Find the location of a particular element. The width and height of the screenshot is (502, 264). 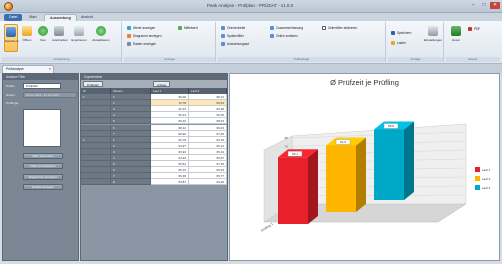

cell-lauf1: 63,87 is located at coordinates (170, 182).